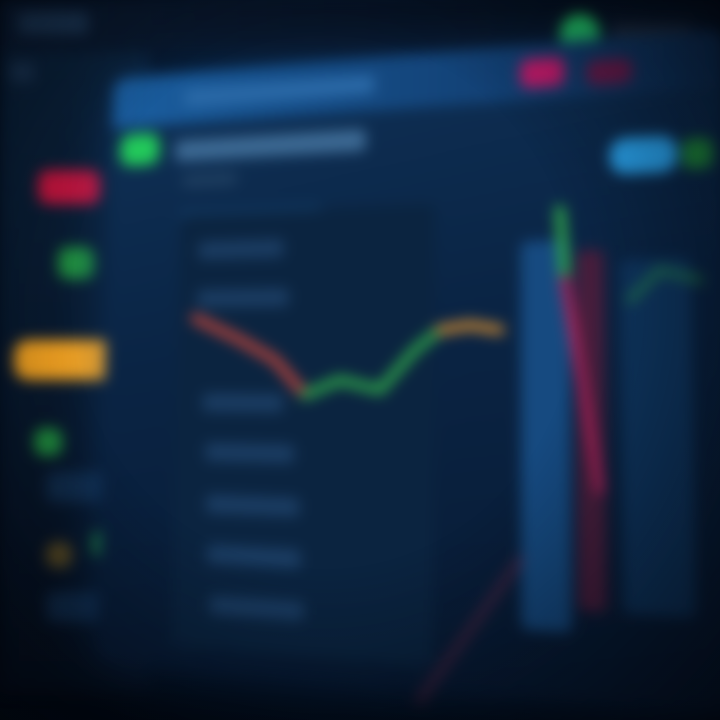 This screenshot has height=720, width=720. Describe the element at coordinates (470, 630) in the screenshot. I see `chart-line-bottom` at that location.